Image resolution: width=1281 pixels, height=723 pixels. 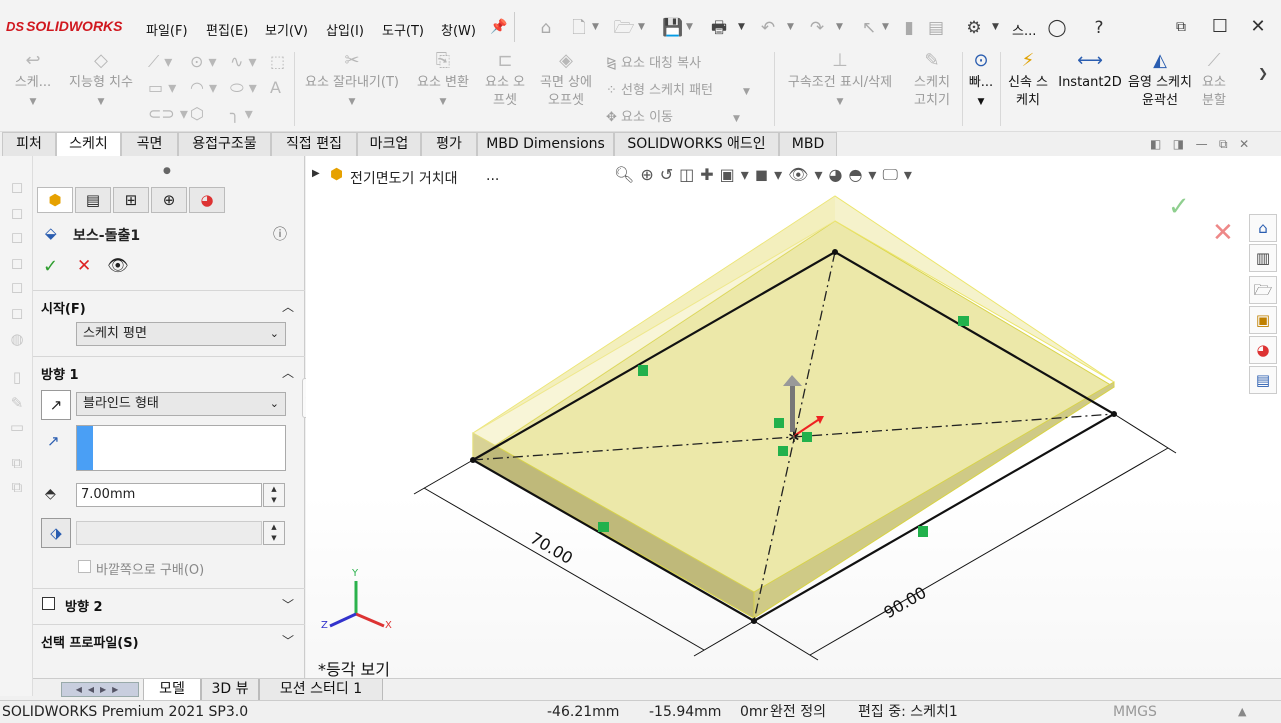 I want to click on selected-contours-section-title: 선택 프로파일(S), so click(x=90, y=641).